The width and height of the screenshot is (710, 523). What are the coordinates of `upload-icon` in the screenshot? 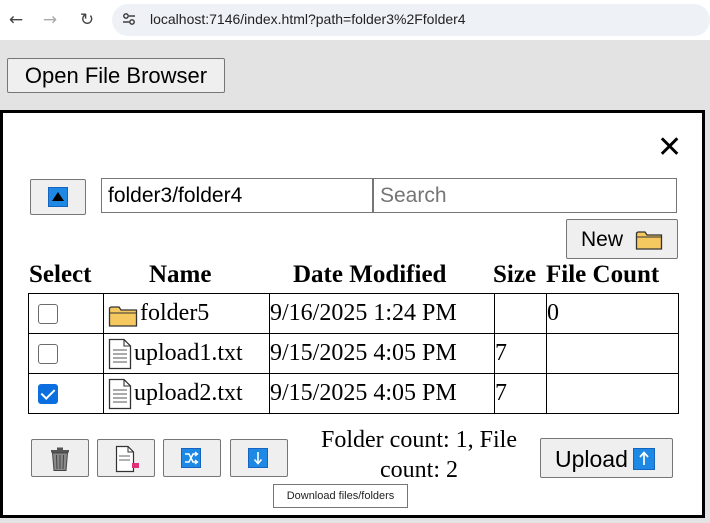 It's located at (644, 459).